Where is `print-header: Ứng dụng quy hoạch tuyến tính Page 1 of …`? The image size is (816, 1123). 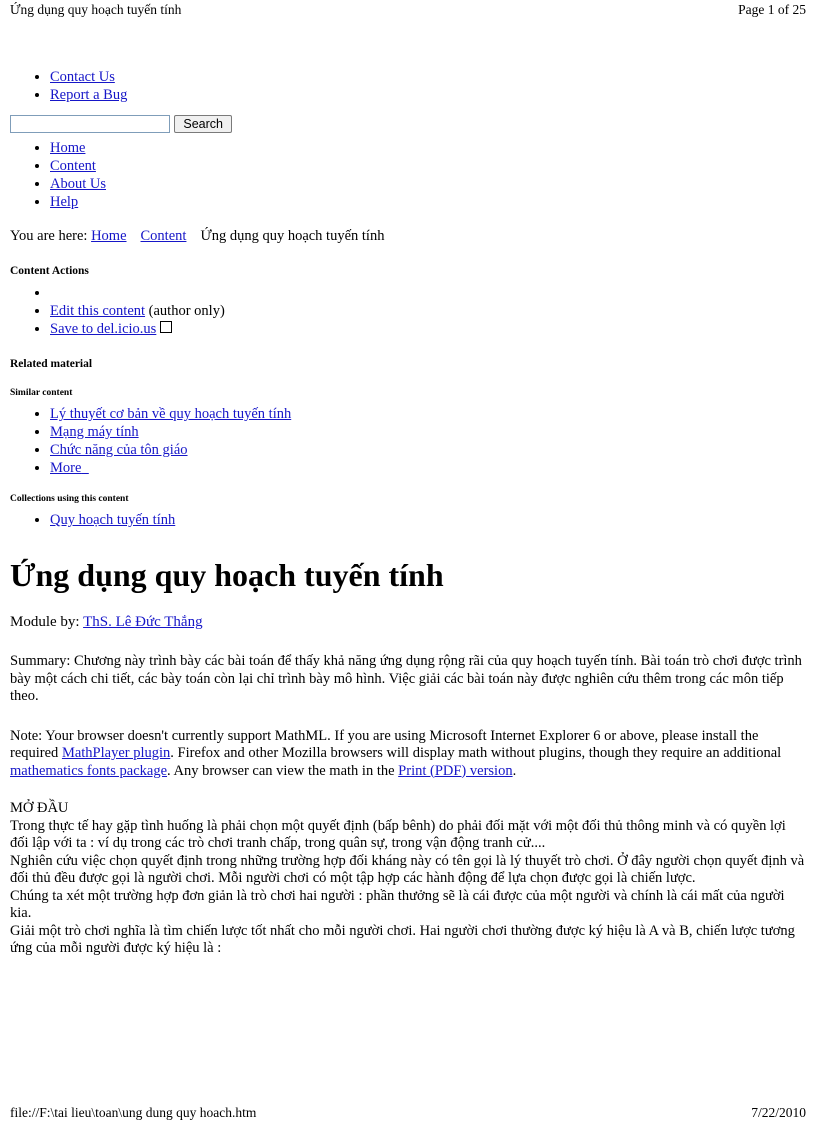 print-header: Ứng dụng quy hoạch tuyến tính Page 1 of … is located at coordinates (408, 10).